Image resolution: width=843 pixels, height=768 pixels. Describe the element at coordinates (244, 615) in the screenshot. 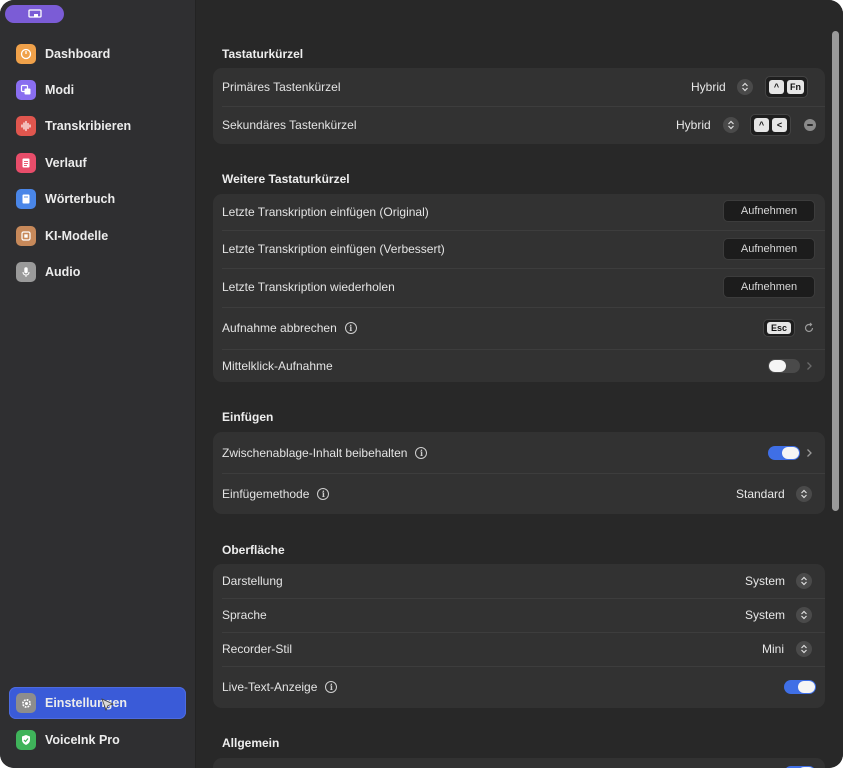

I see `row-label: Sprache` at that location.